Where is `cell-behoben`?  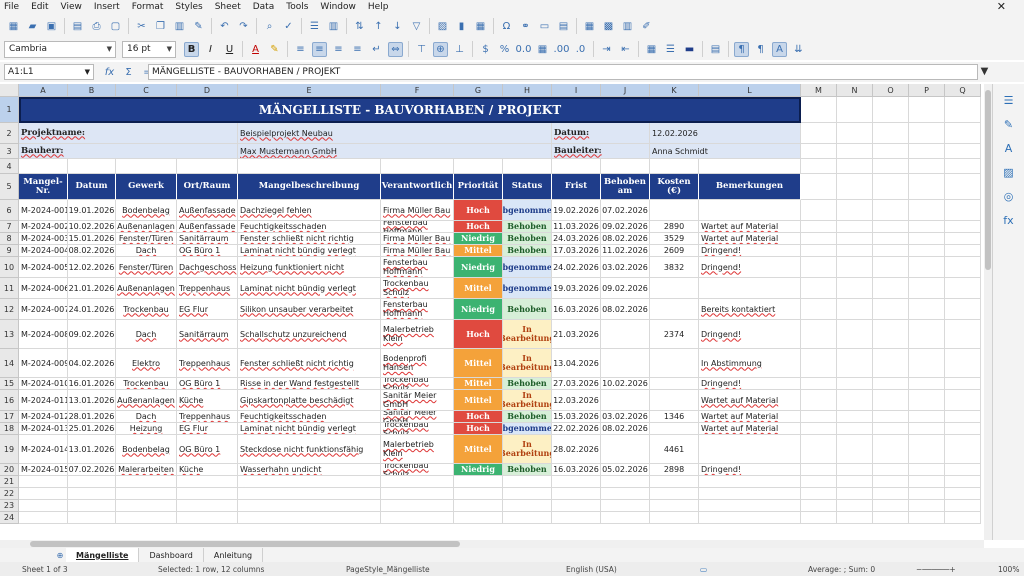 cell-behoben is located at coordinates (625, 363).